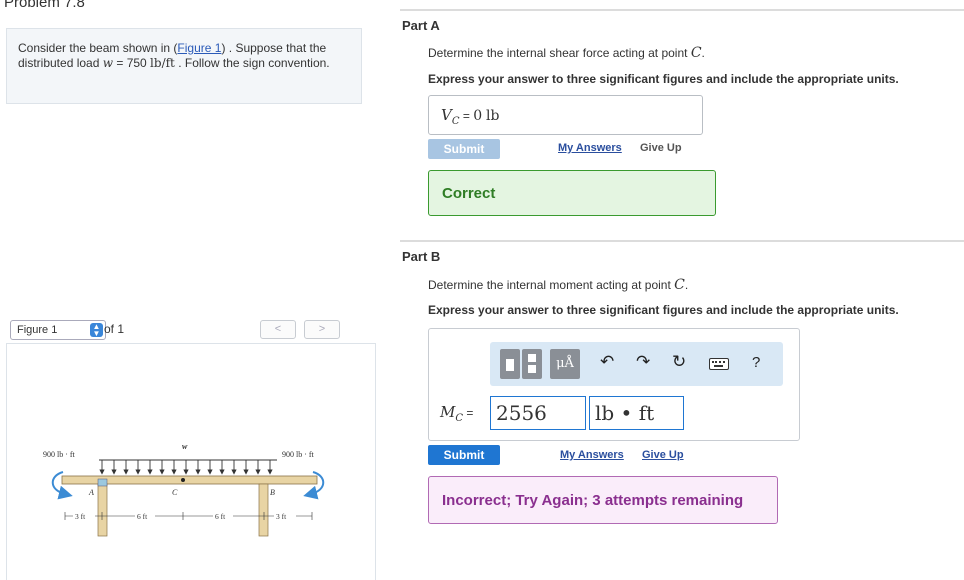 The image size is (964, 580). I want to click on dim-label-4: 3 ft, so click(281, 516).